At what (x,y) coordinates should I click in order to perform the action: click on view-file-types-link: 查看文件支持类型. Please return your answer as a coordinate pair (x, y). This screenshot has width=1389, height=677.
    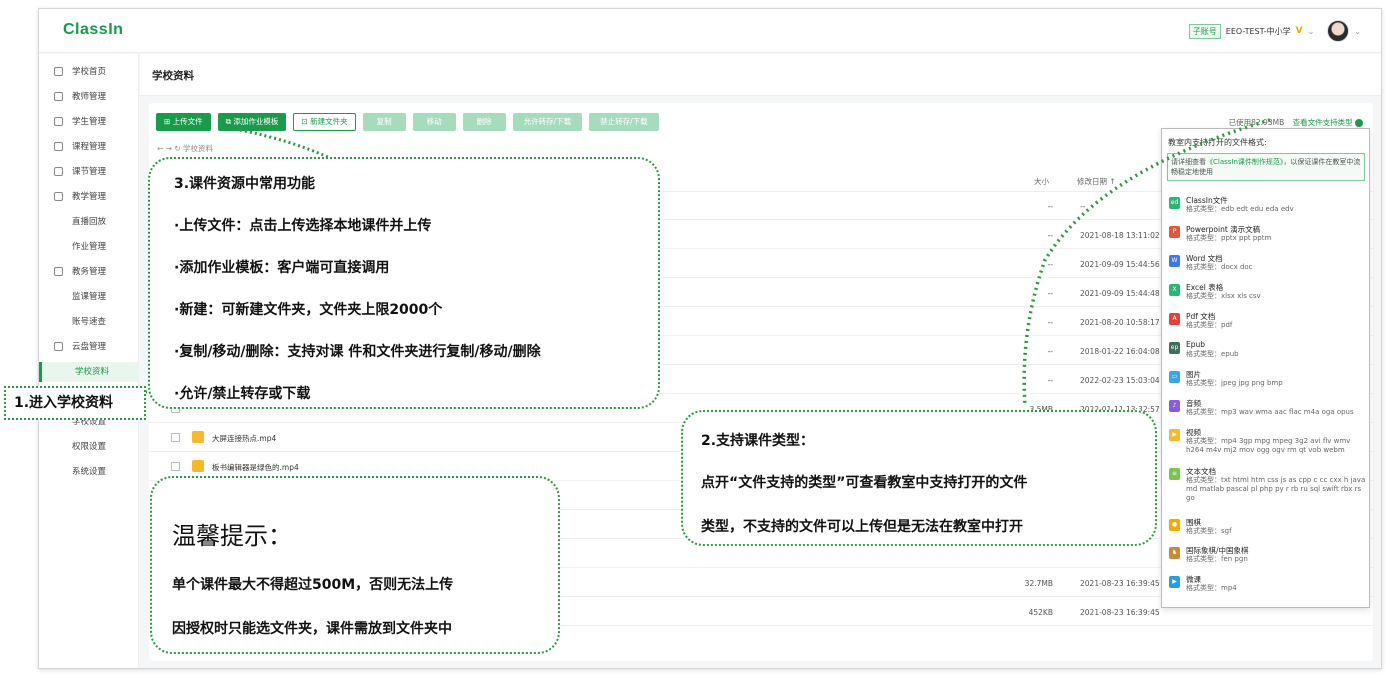
    Looking at the image, I should click on (1323, 122).